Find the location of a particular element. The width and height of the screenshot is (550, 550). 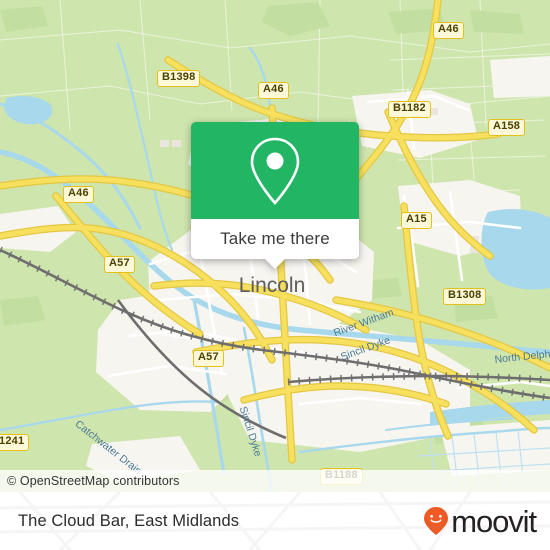

place-title: The Cloud Bar, East Midlands is located at coordinates (129, 520).